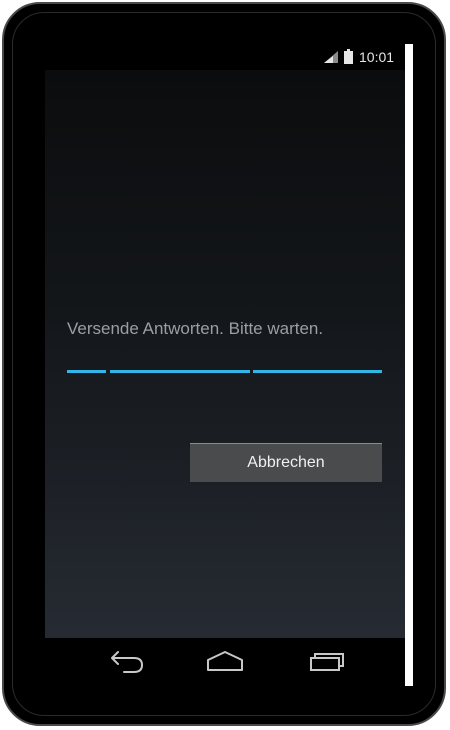 The image size is (450, 730). Describe the element at coordinates (377, 57) in the screenshot. I see `status-clock: 10:01` at that location.